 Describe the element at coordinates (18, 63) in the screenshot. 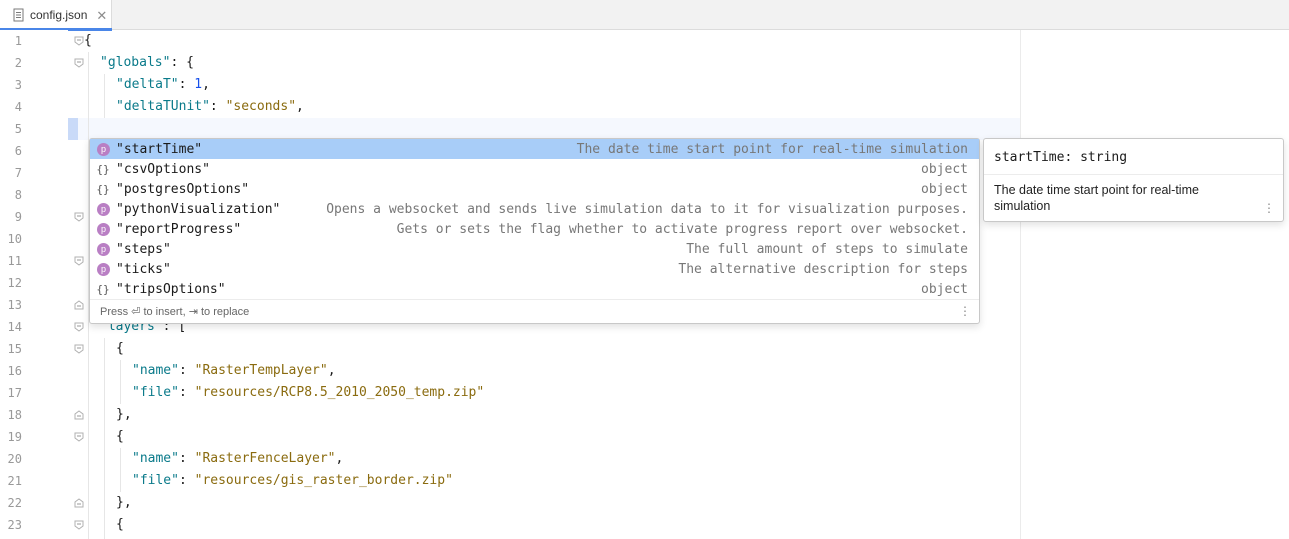

I see `line-number: 2` at that location.